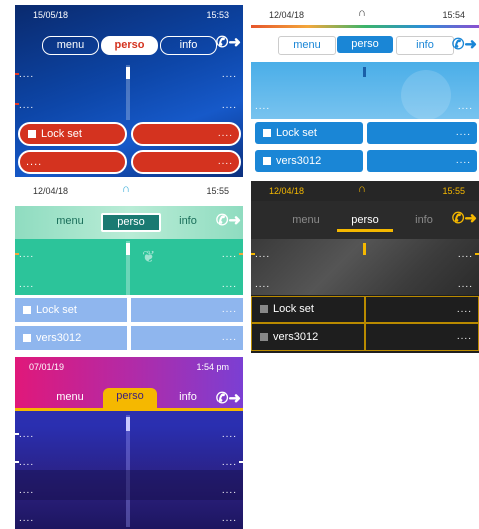 The height and width of the screenshot is (529, 479). I want to click on decor-circle, so click(426, 95).